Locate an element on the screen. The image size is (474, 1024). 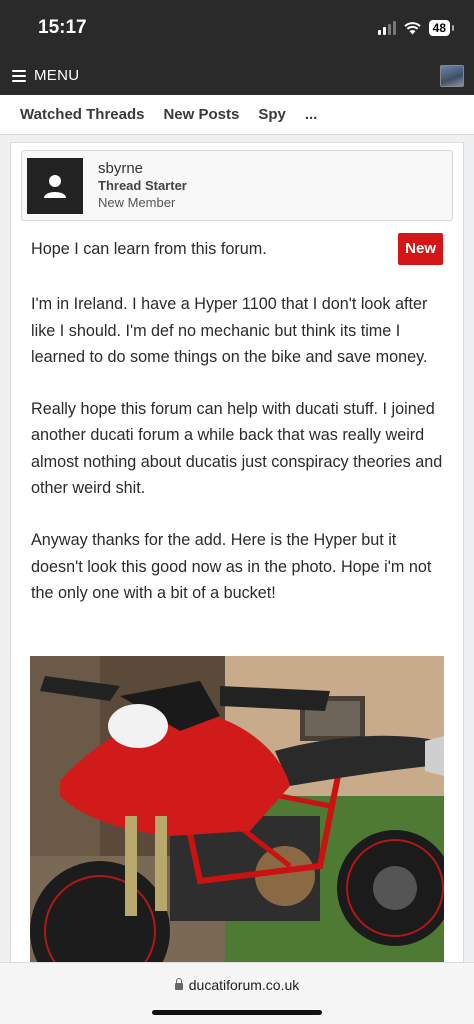
home-indicator is located at coordinates (237, 1012).